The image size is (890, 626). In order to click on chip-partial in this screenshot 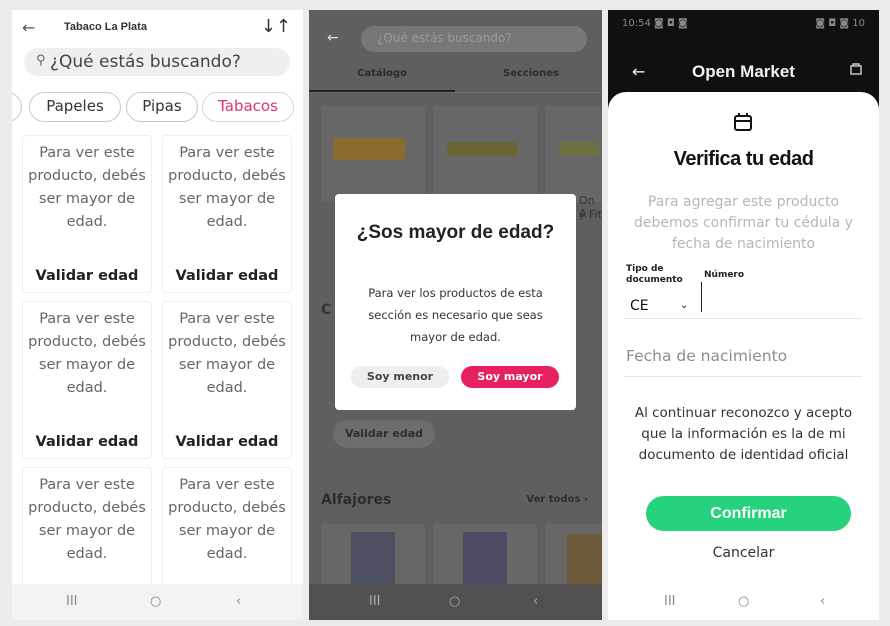, I will do `click(17, 107)`.